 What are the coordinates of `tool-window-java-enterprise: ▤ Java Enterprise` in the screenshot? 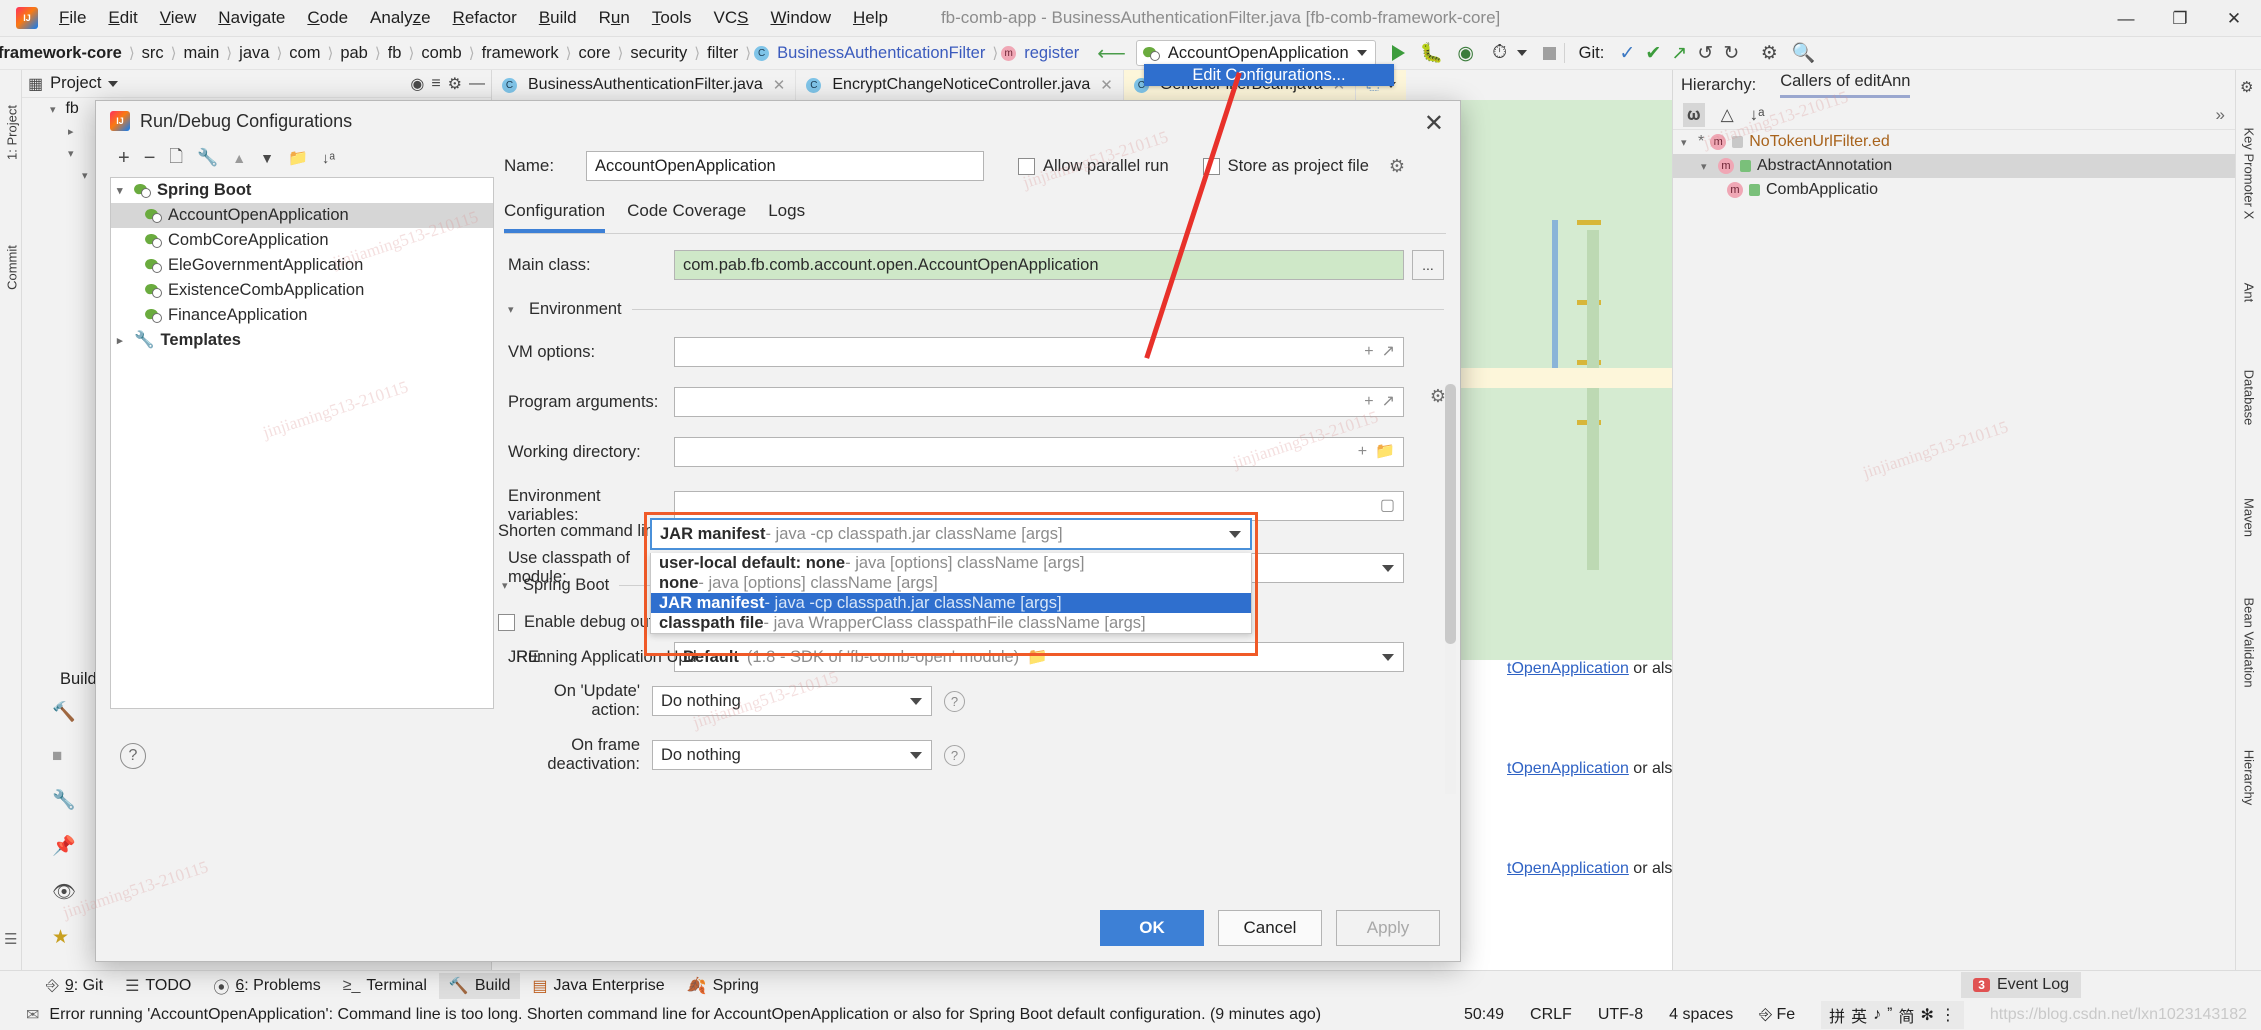 It's located at (598, 986).